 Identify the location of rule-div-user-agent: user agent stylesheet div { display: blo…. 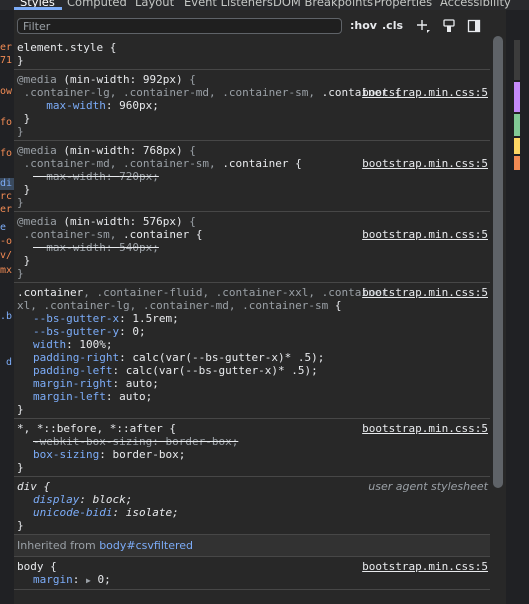
(252, 506).